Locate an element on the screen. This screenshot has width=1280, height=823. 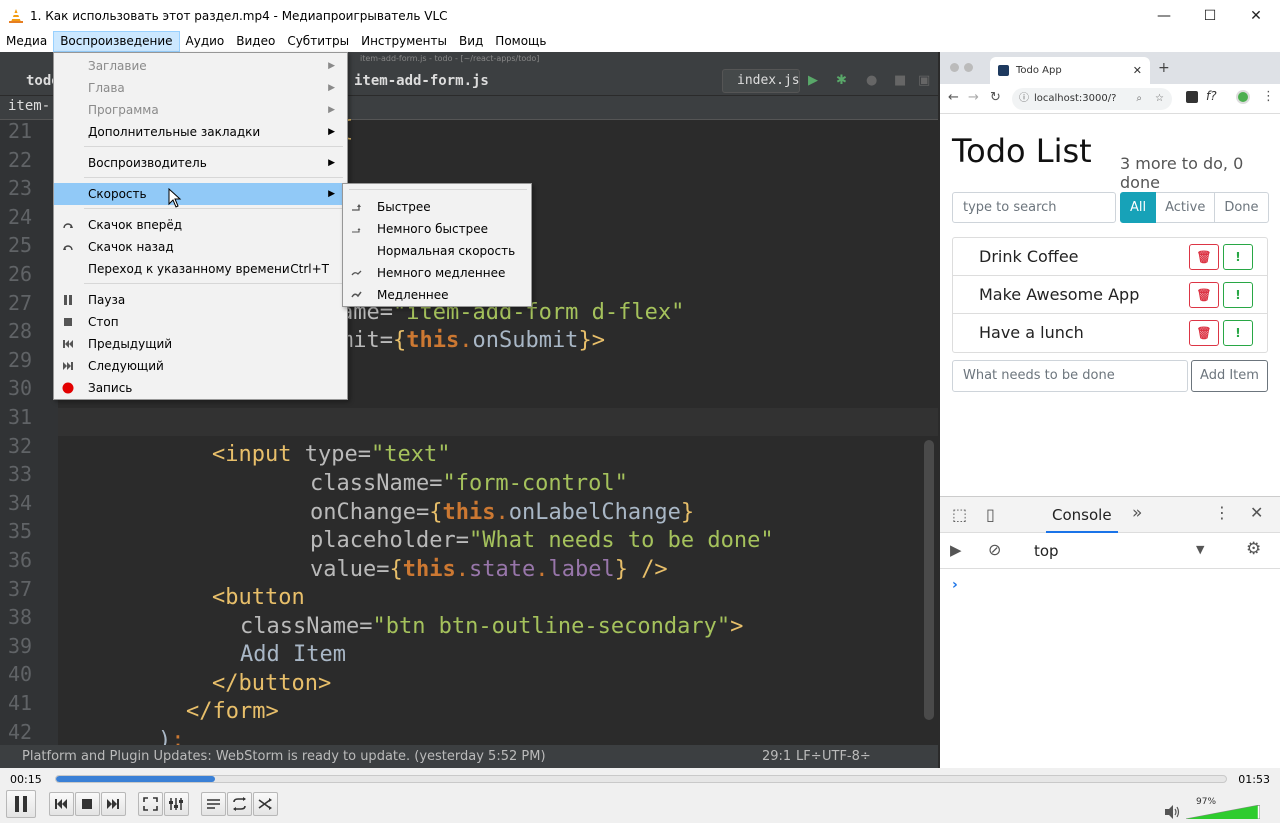
url-field: ⓘ localhost:3000/? ⌕ ☆ is located at coordinates (1092, 99).